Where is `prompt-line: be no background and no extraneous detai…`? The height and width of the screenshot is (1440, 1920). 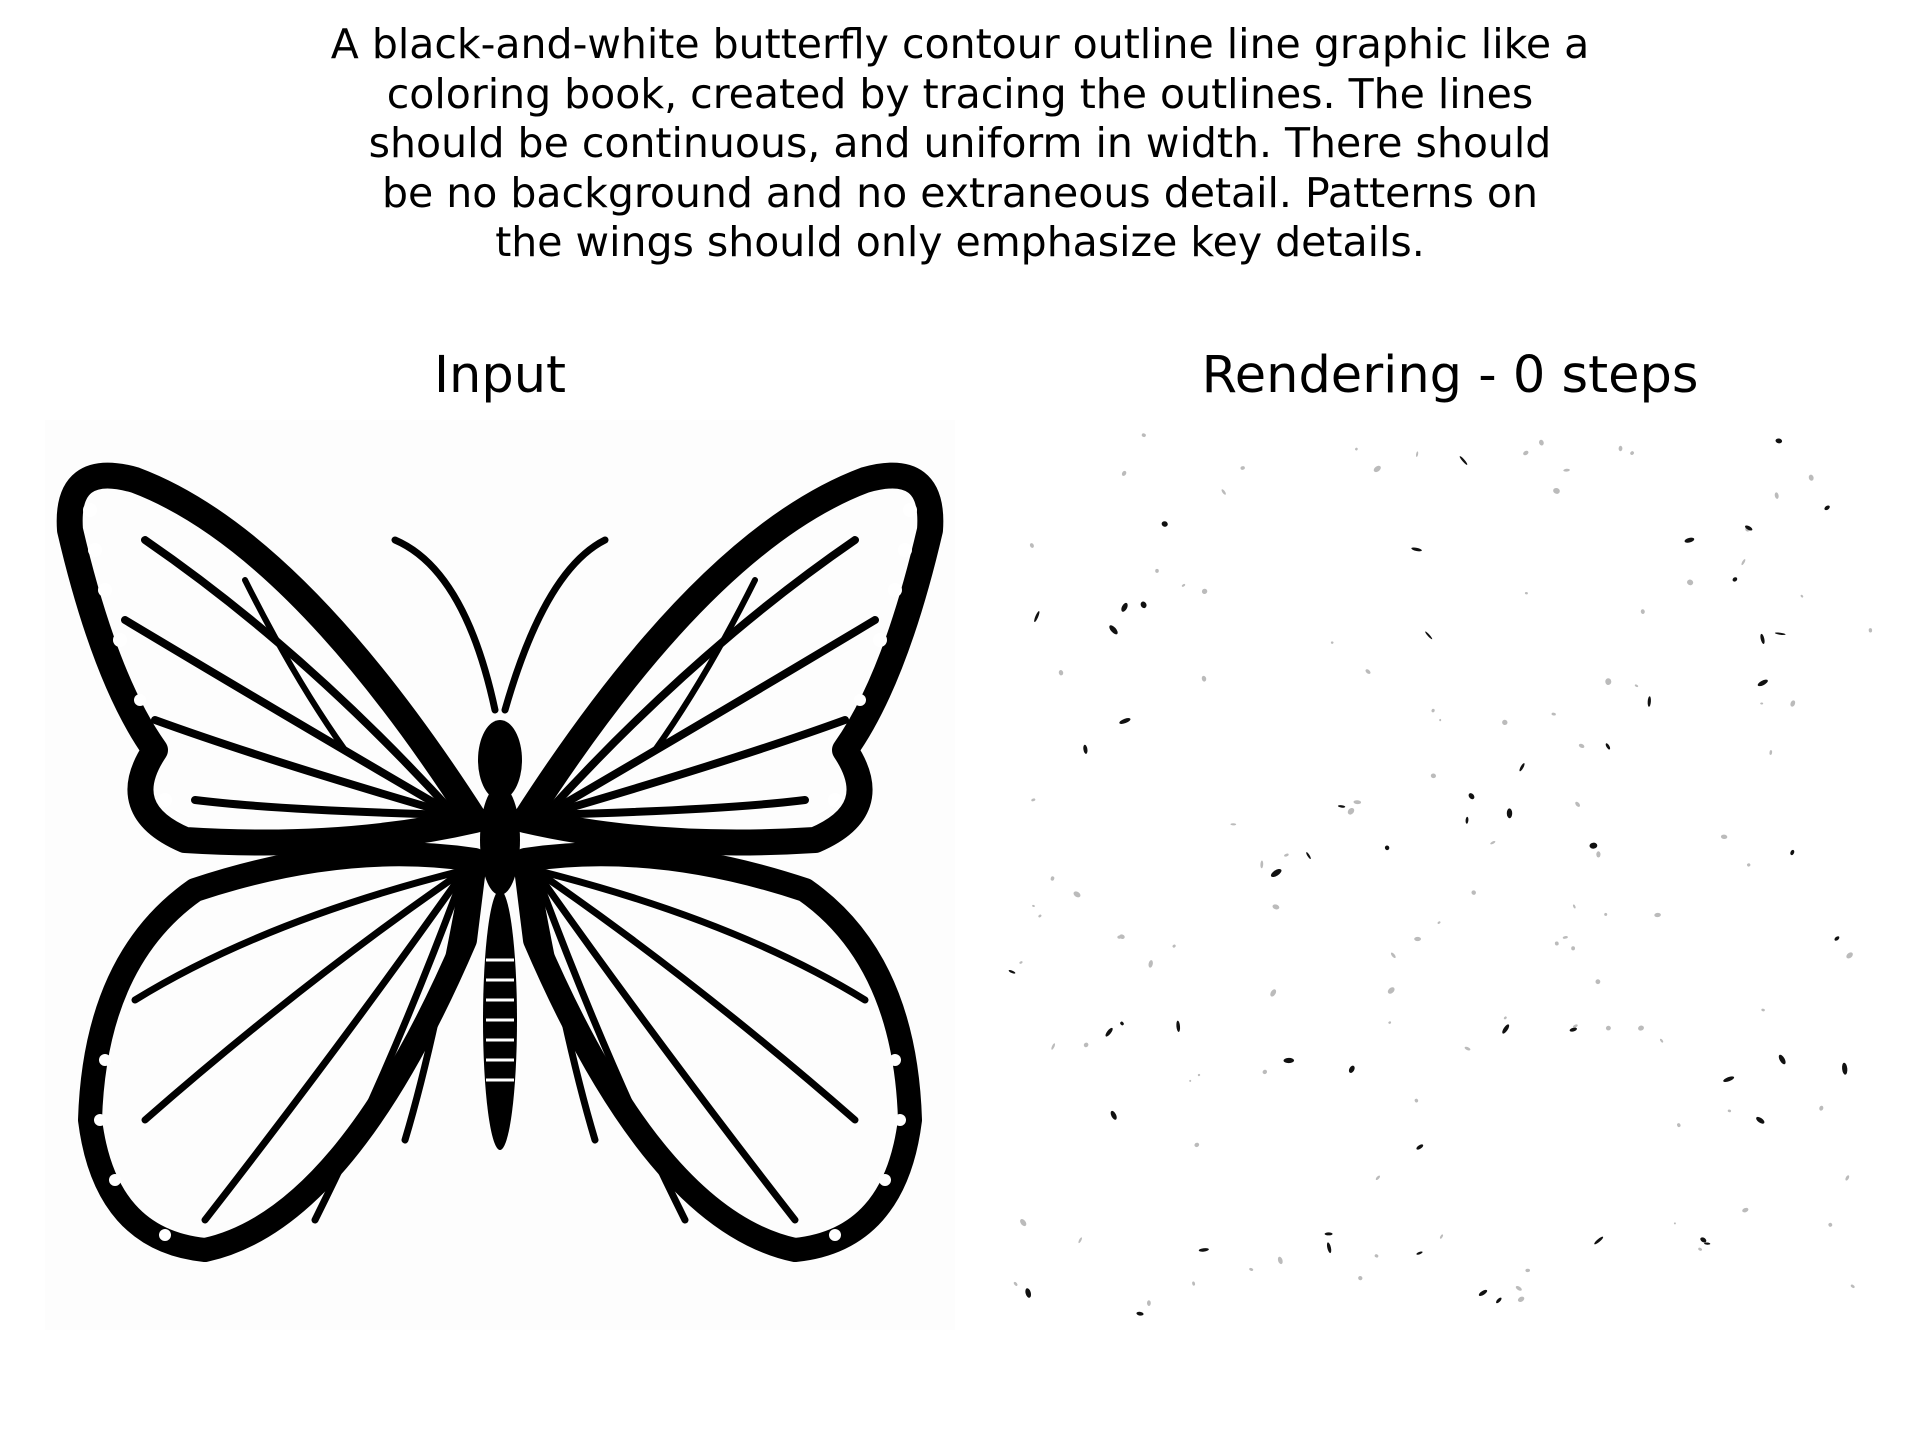
prompt-line: be no background and no extraneous detai… is located at coordinates (960, 192).